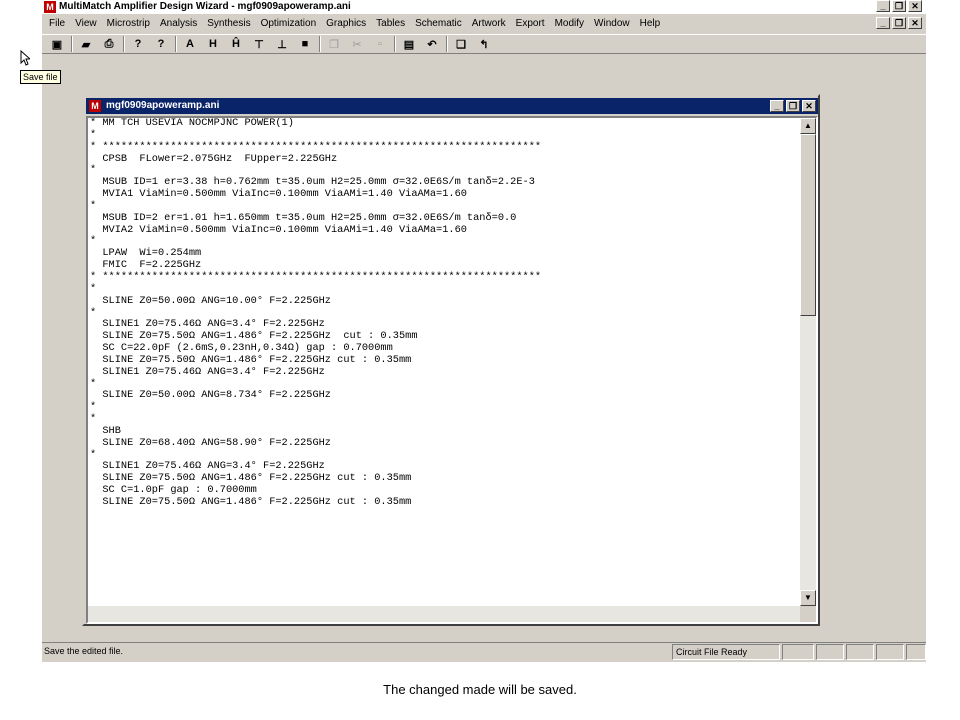 This screenshot has height=720, width=960. Describe the element at coordinates (915, 23) in the screenshot. I see `mdi-close-button: ✕` at that location.